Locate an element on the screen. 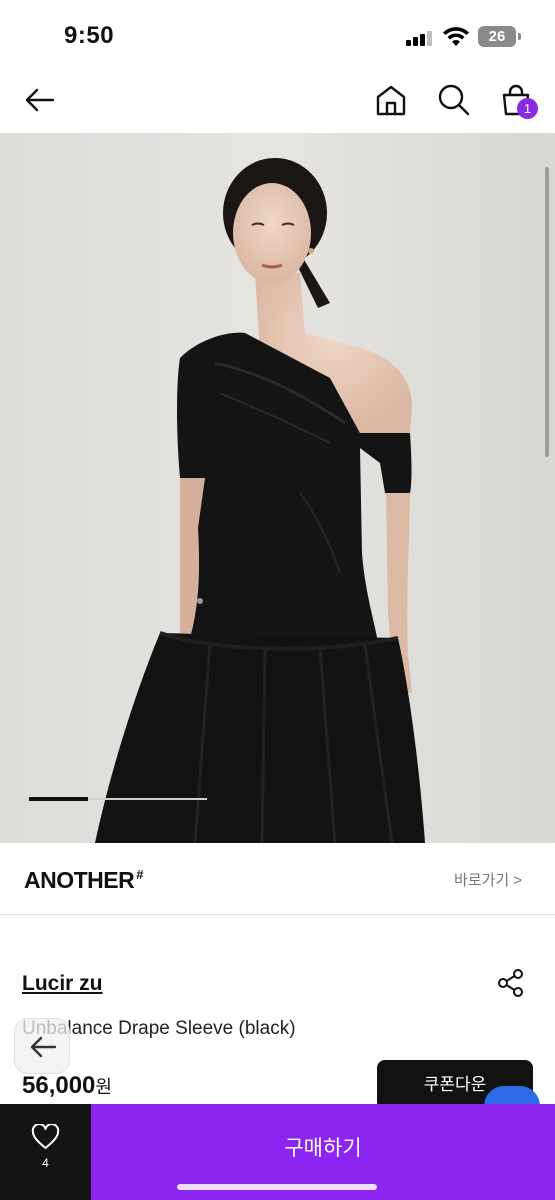  status-time: 9:50 is located at coordinates (89, 35).